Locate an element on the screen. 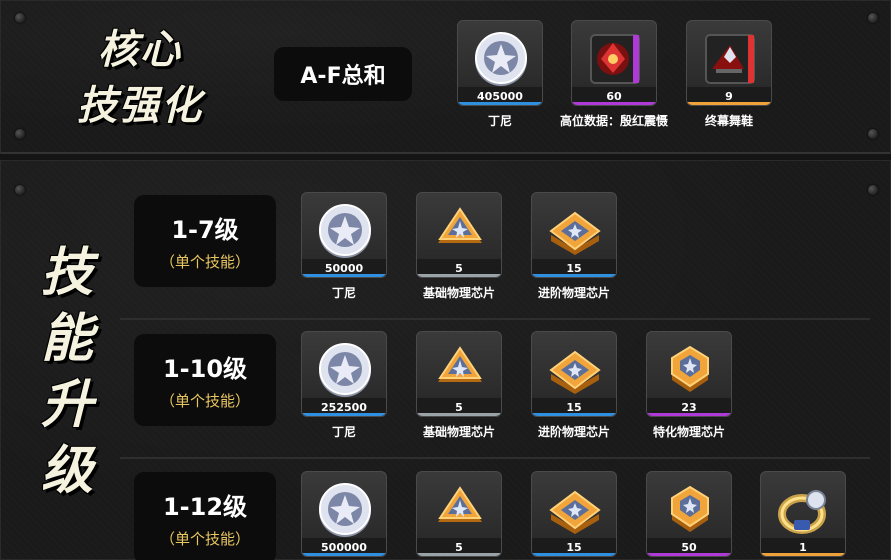 The image size is (891, 560). crimson-data-icon is located at coordinates (615, 59).